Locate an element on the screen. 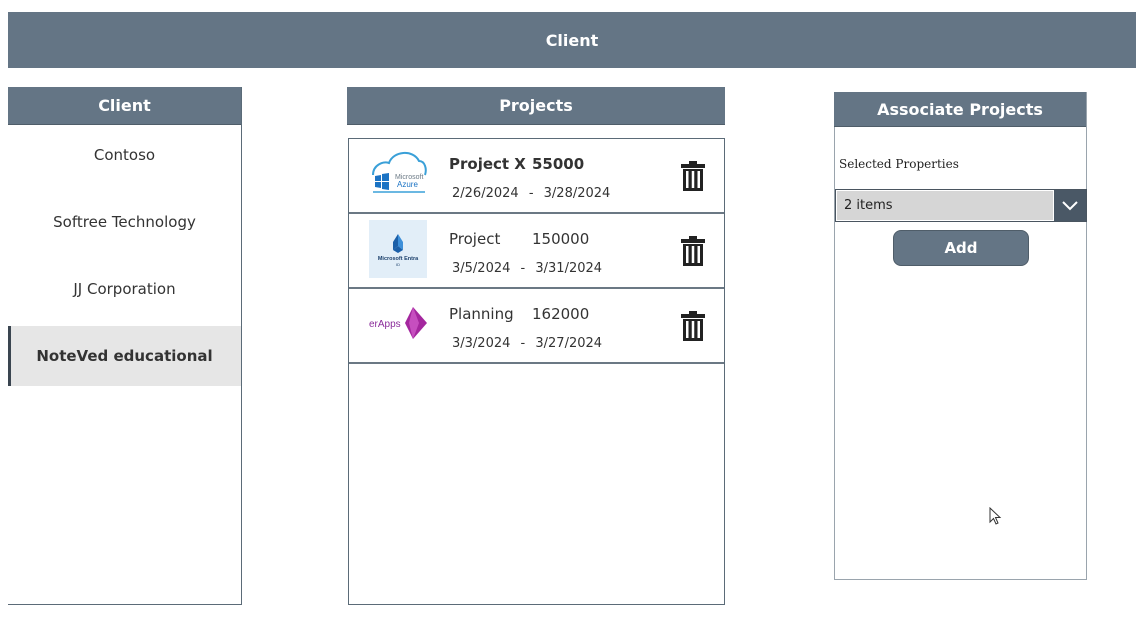 Image resolution: width=1136 pixels, height=644 pixels. page-title: Client is located at coordinates (572, 40).